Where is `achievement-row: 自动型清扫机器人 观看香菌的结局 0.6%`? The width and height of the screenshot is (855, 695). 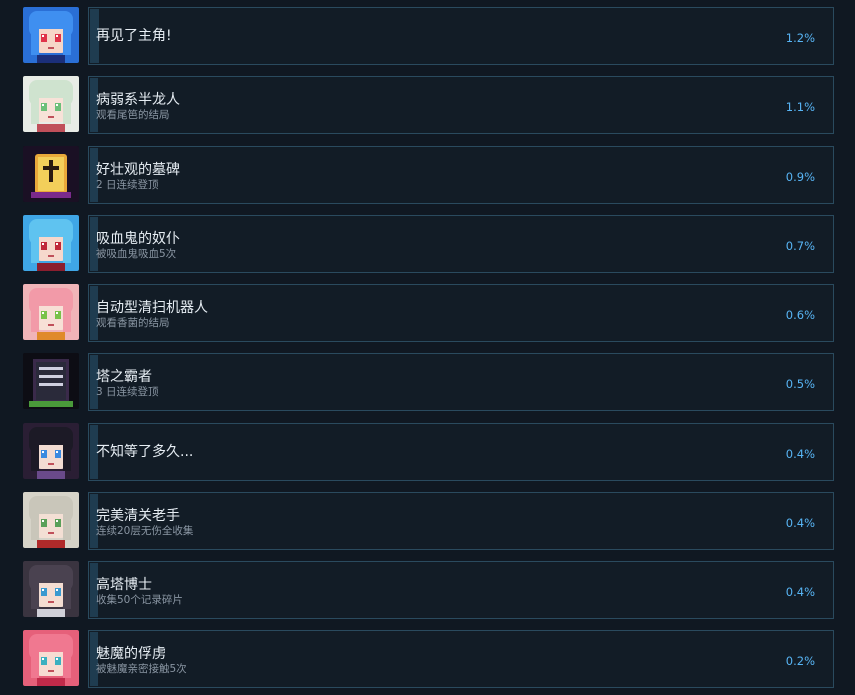
achievement-row: 自动型清扫机器人 观看香菌的结局 0.6% is located at coordinates (427, 314).